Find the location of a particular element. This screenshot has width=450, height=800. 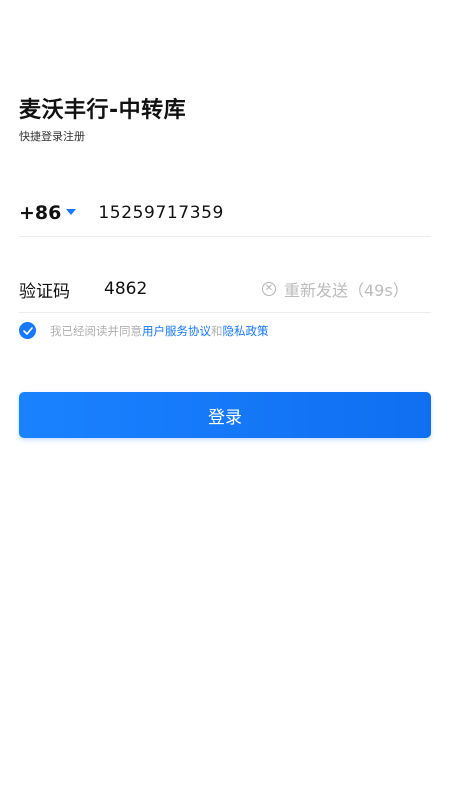

page-subtitle: 快捷登录注册 is located at coordinates (52, 136).